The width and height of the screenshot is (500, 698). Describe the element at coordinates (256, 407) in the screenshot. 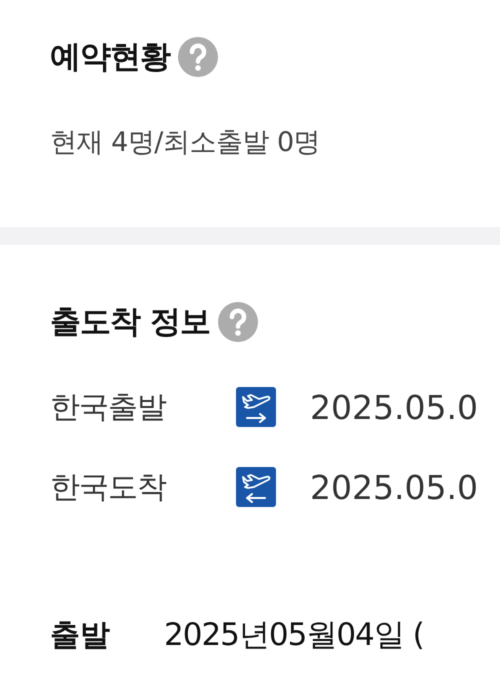

I see `departure-plane-icon` at that location.